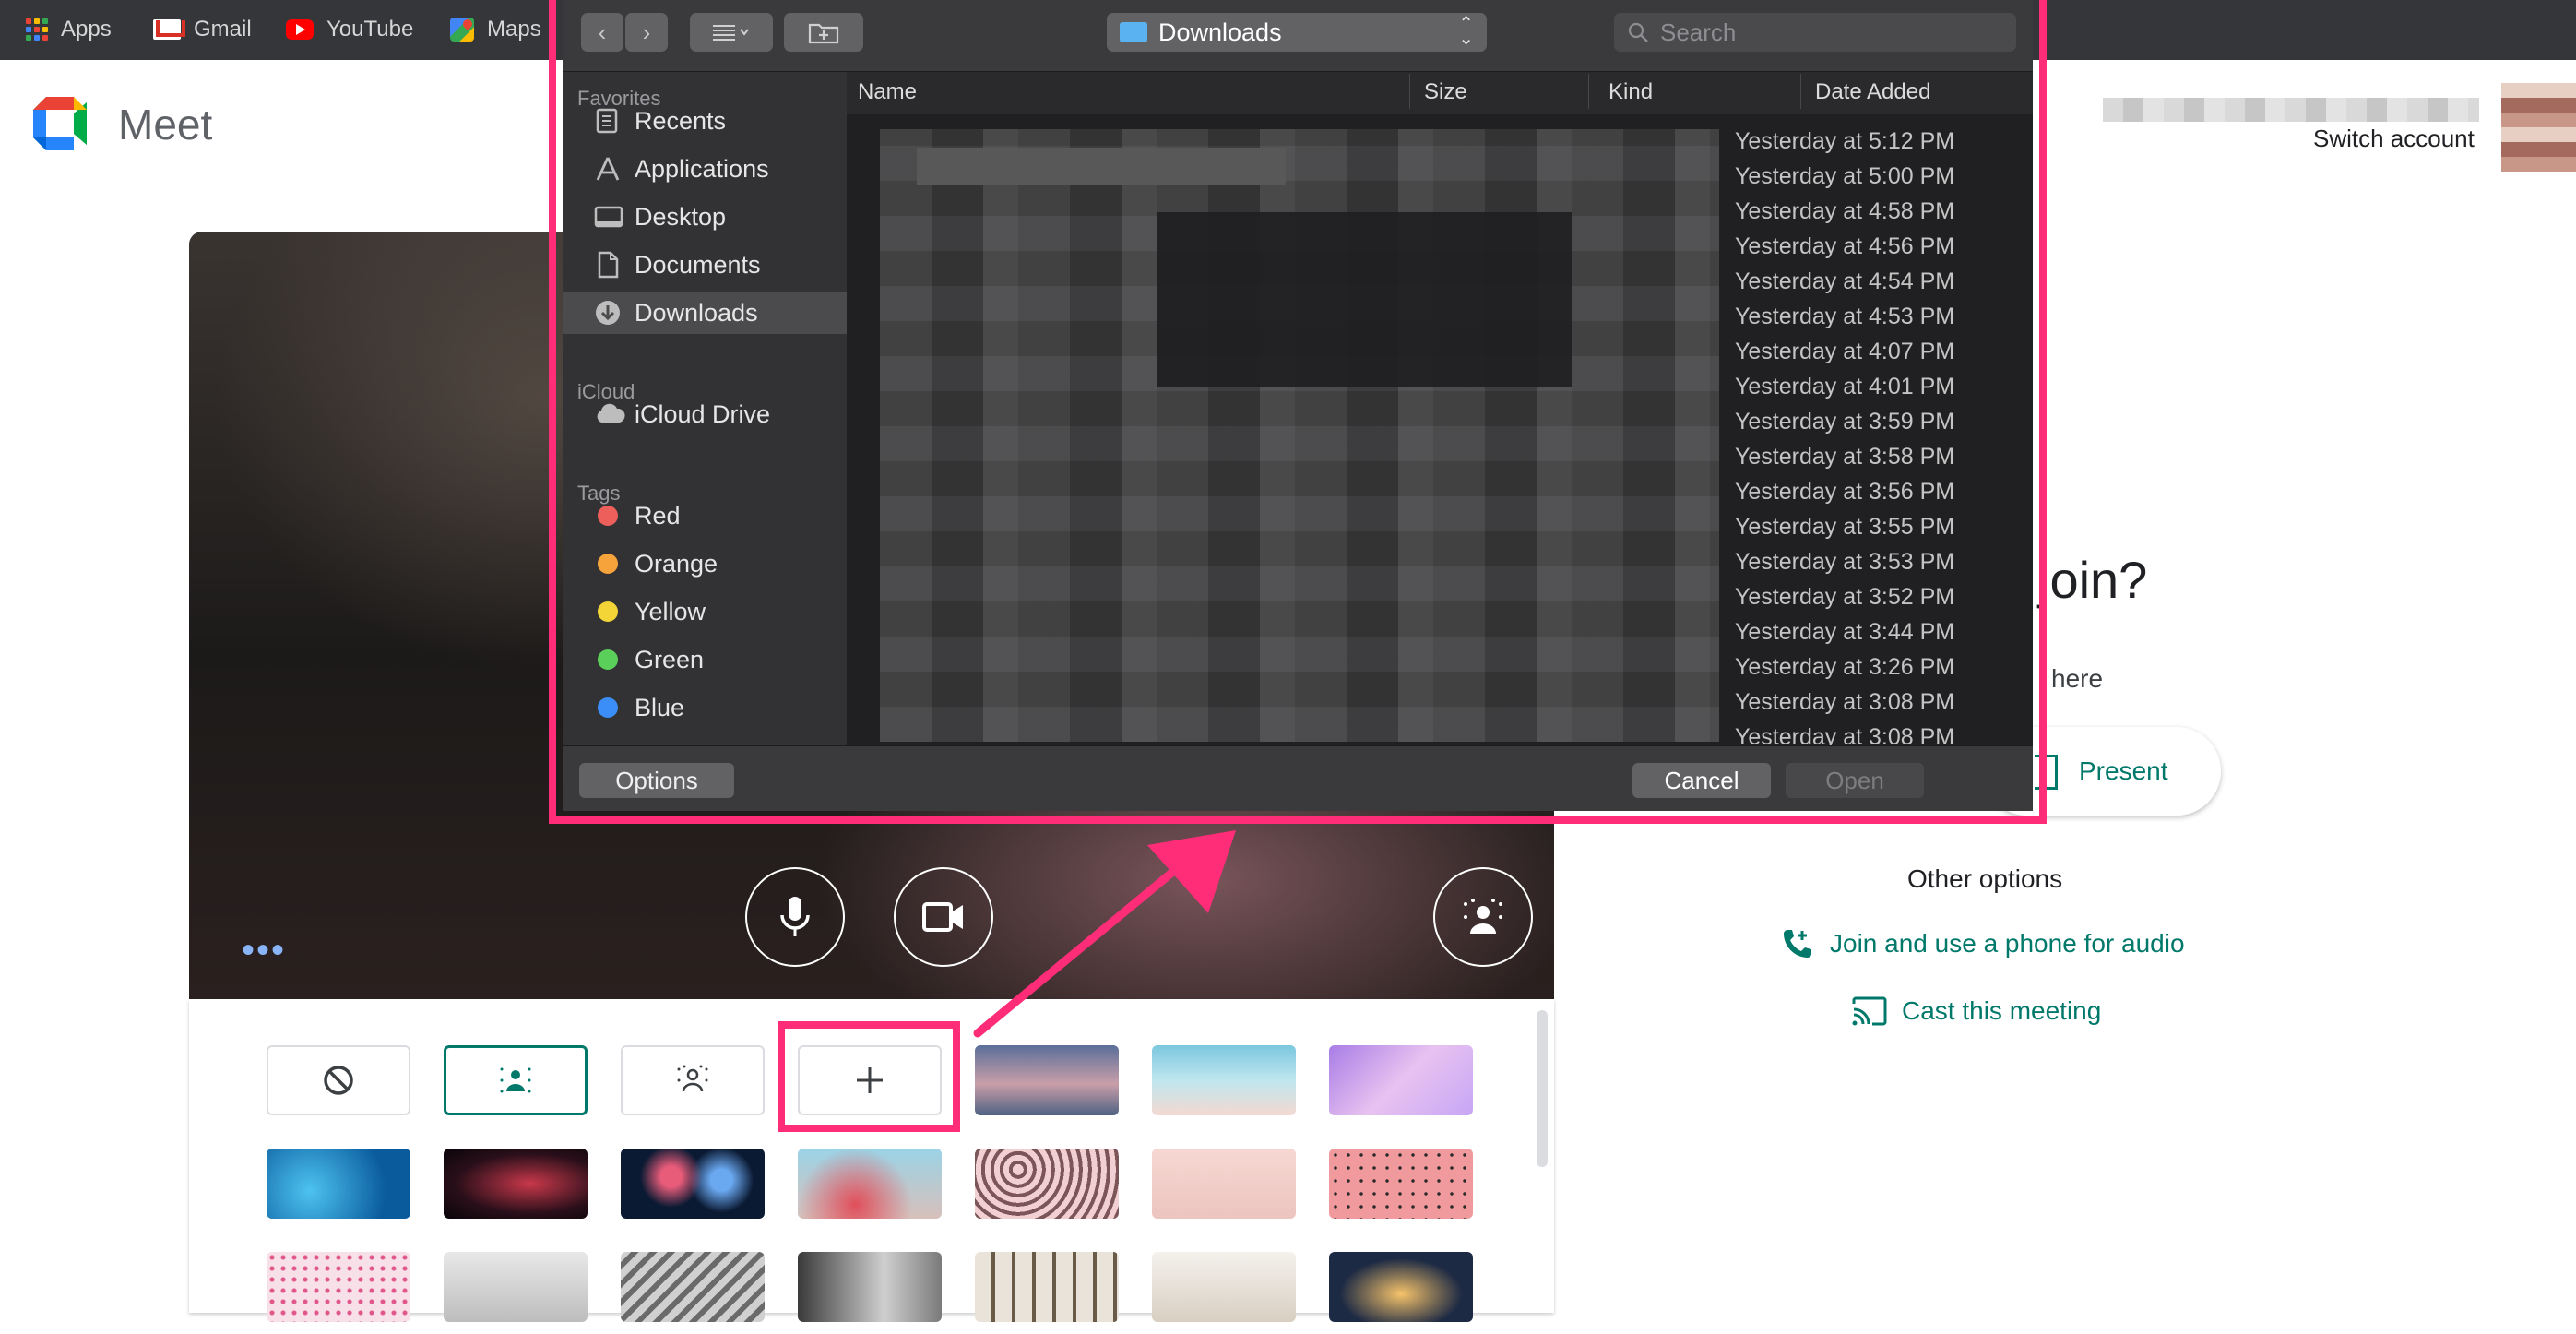  Describe the element at coordinates (1701, 780) in the screenshot. I see `cancel-button: Cancel` at that location.